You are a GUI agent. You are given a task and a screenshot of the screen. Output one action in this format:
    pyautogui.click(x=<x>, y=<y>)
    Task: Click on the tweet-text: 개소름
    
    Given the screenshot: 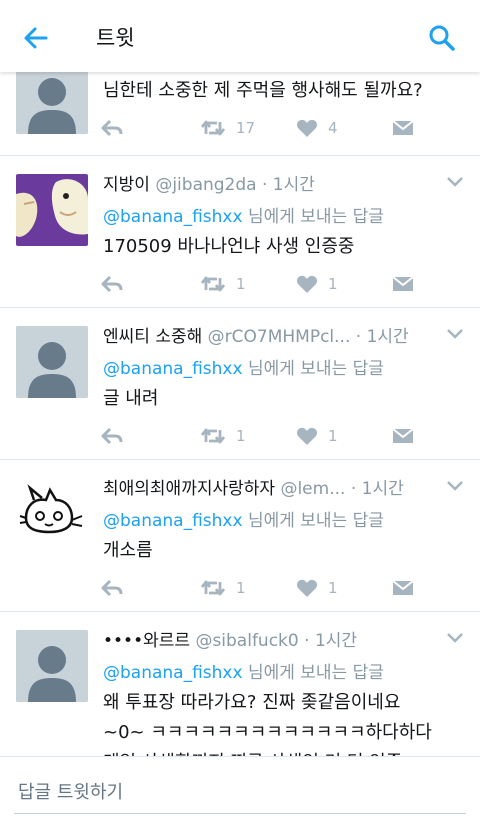 What is the action you would take?
    pyautogui.click(x=128, y=550)
    